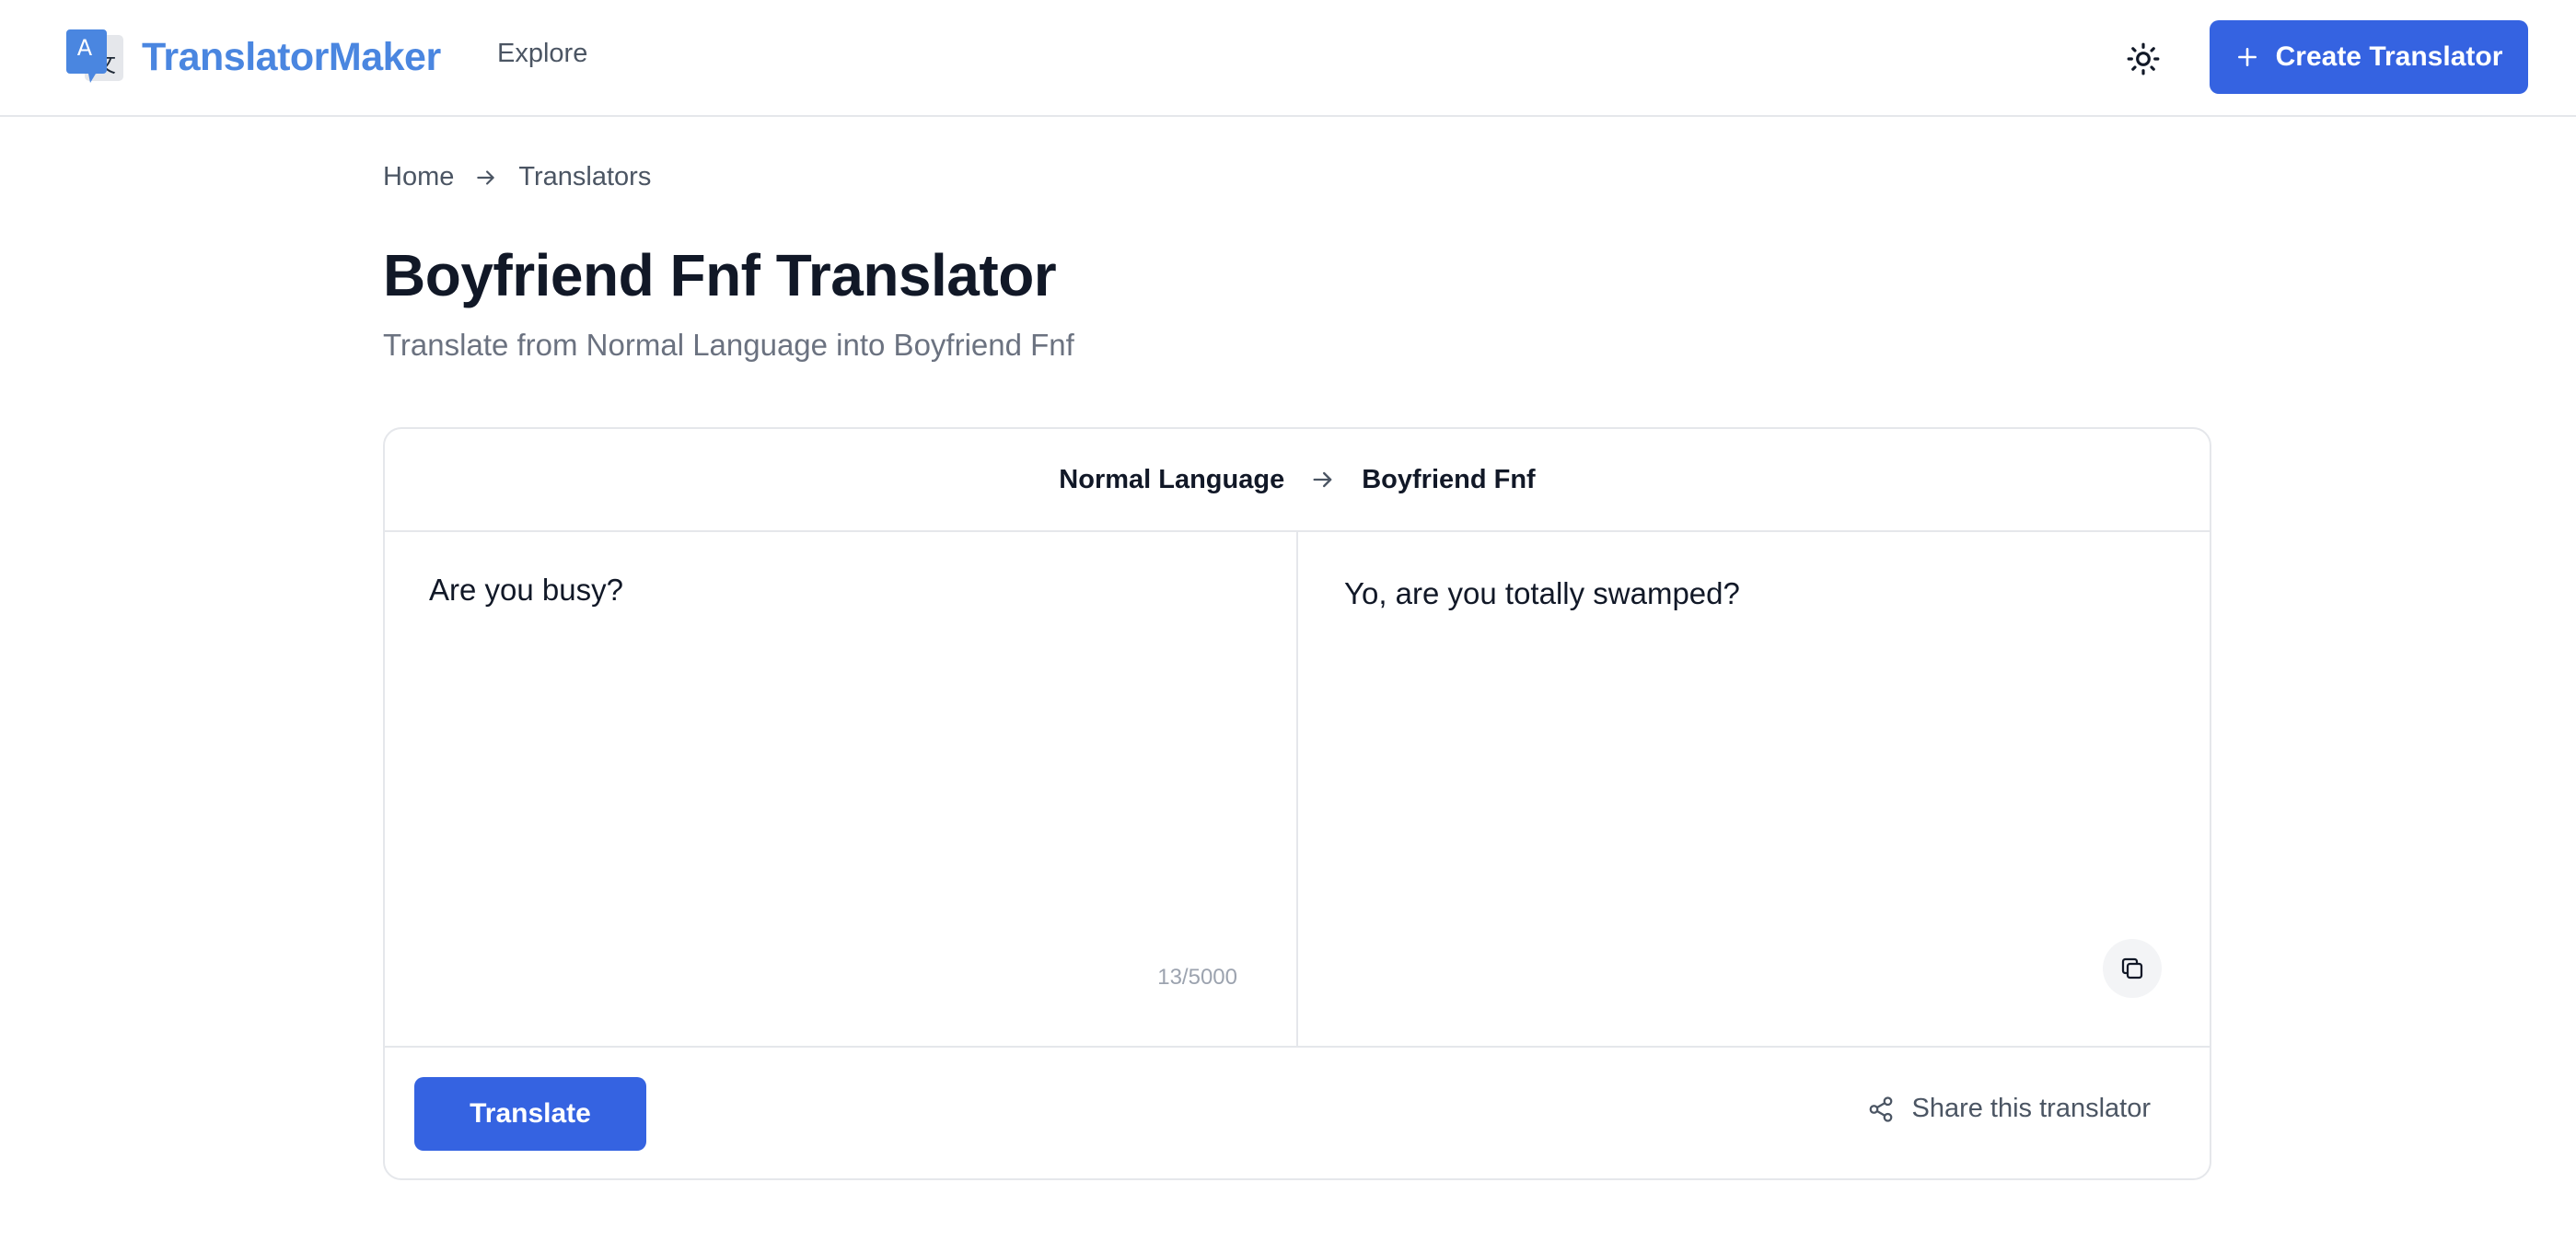  Describe the element at coordinates (1197, 977) in the screenshot. I see `character-count: 13/5000` at that location.